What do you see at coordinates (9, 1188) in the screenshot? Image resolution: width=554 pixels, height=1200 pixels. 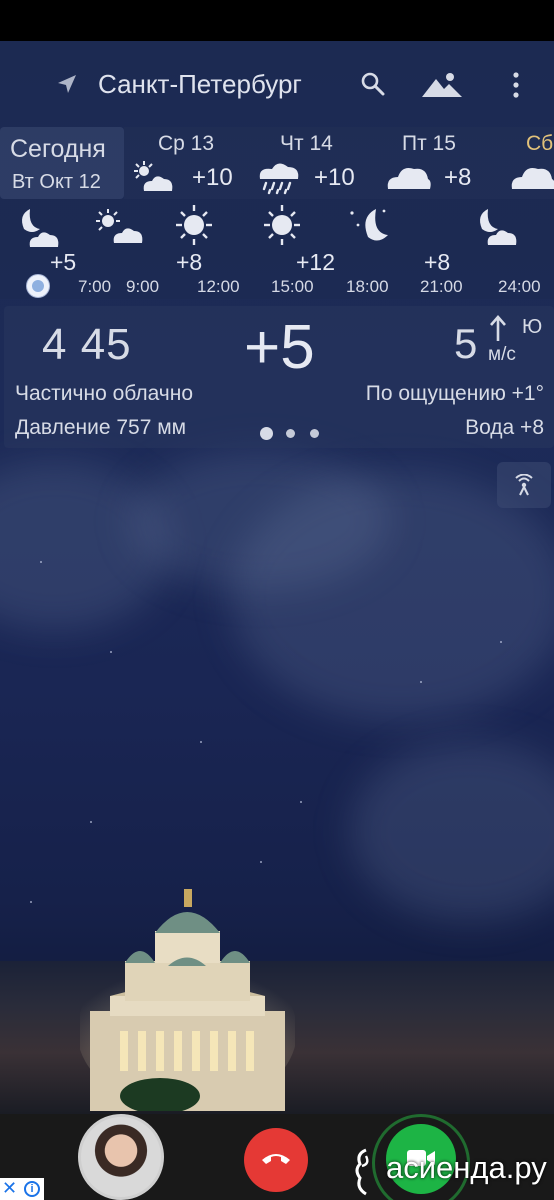 I see `ad-close-icon: ✕` at bounding box center [9, 1188].